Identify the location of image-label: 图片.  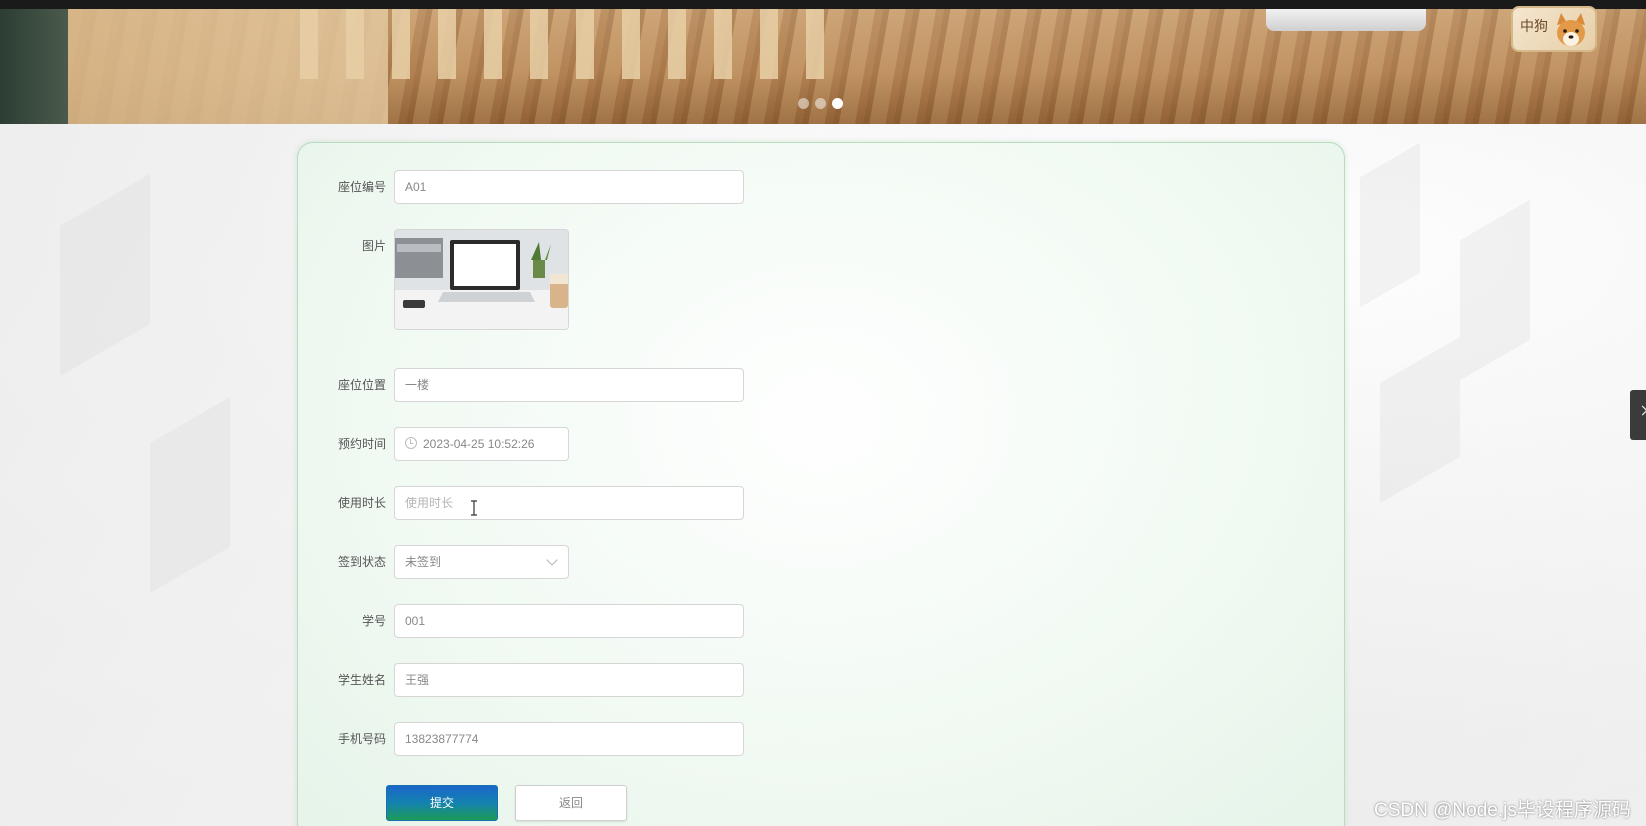
(373, 246).